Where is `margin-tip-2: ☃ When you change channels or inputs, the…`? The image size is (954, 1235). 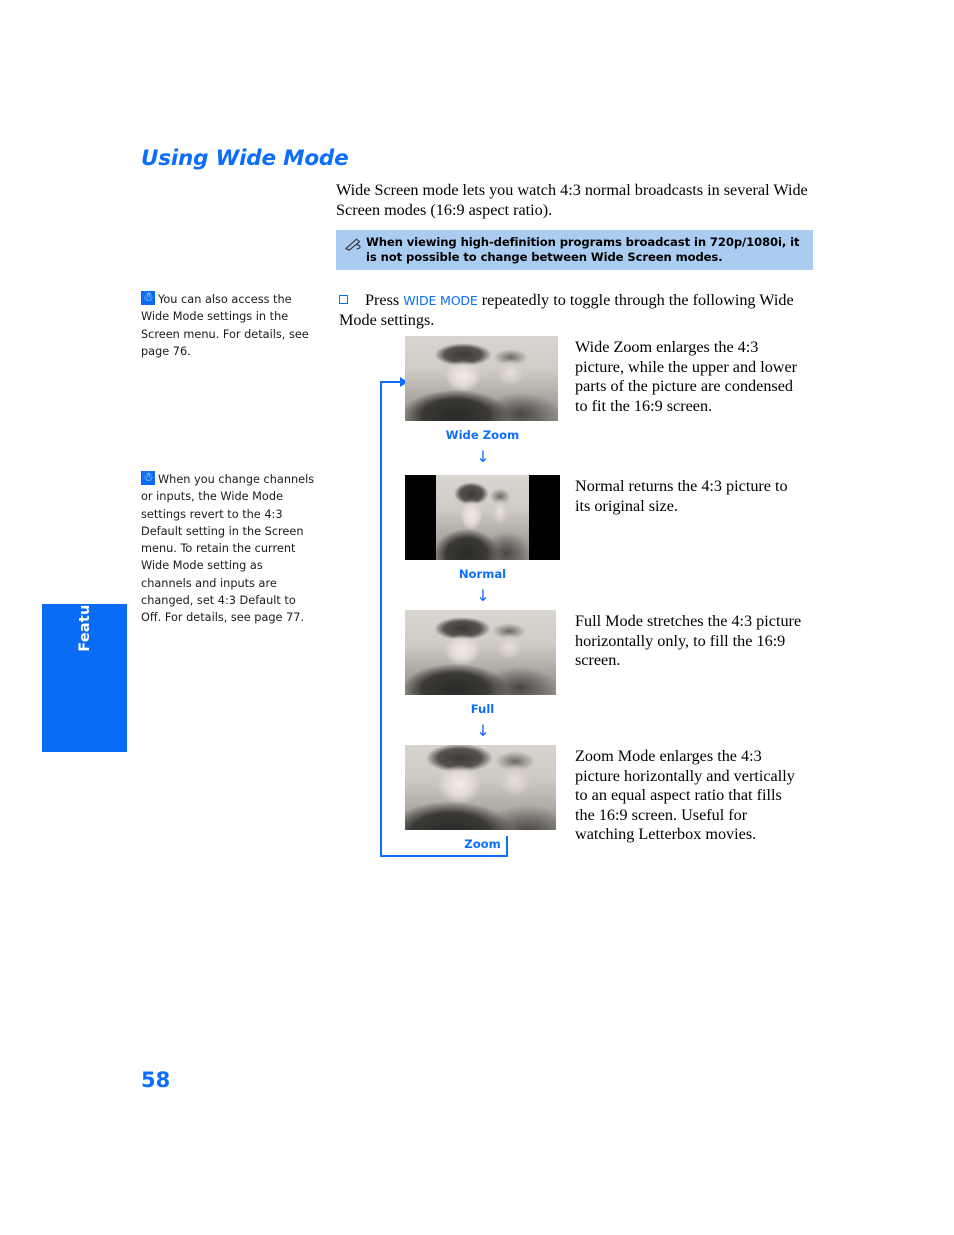 margin-tip-2: ☃ When you change channels or inputs, the… is located at coordinates (228, 548).